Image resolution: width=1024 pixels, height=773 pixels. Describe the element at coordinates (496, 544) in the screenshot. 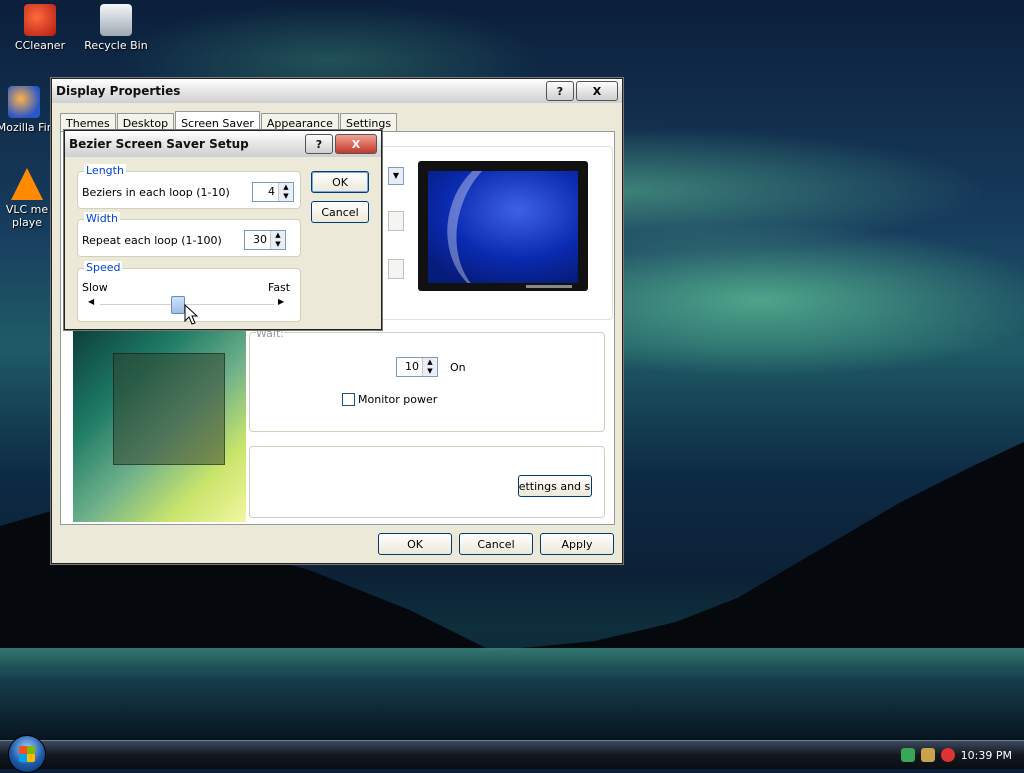

I see `cancel-button: Cancel` at that location.